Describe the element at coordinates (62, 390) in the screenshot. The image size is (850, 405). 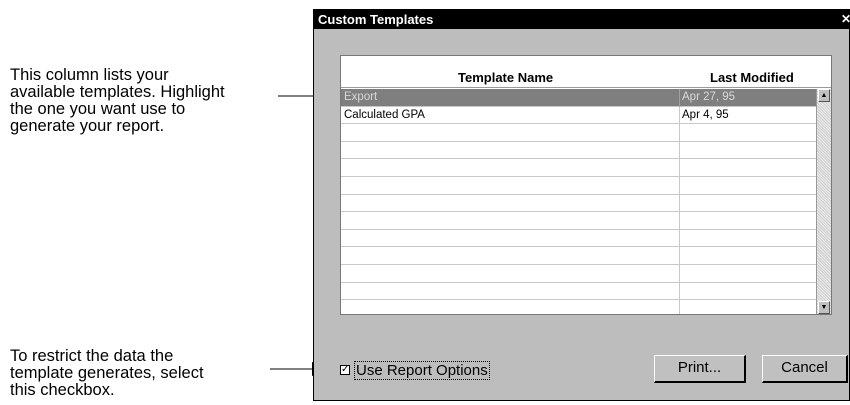
I see `callout-line: this checkbox.` at that location.